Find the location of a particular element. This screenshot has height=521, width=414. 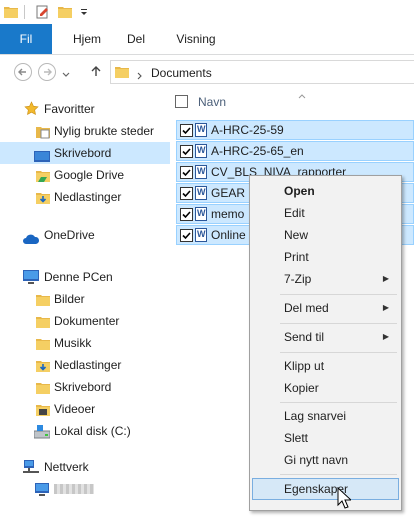

ribbon-tabs: Fil Hjem Del Visning is located at coordinates (207, 39).